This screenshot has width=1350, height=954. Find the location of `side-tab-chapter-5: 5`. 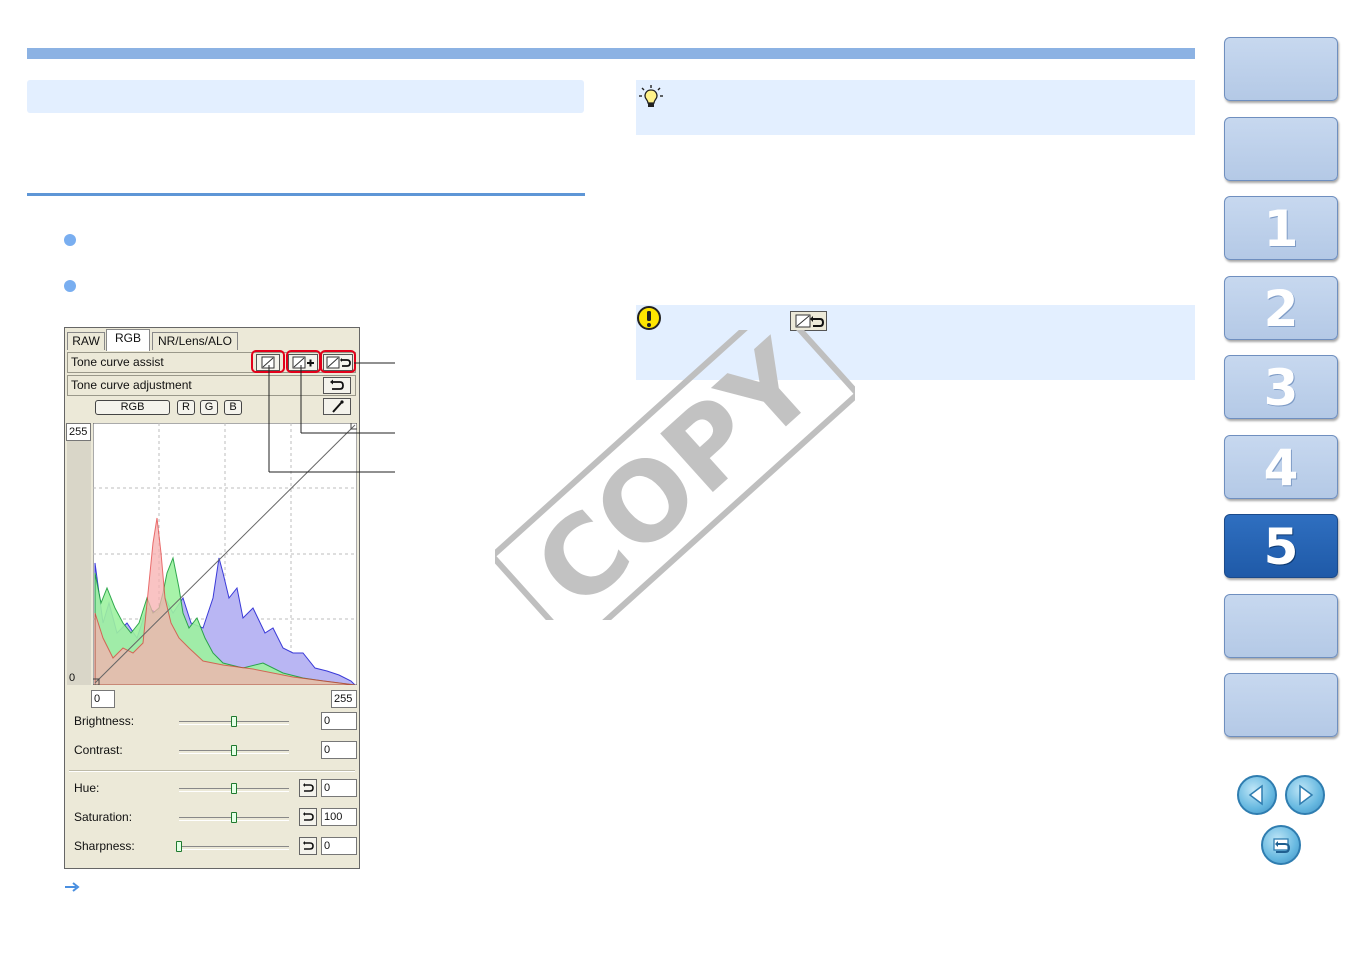

side-tab-chapter-5: 5 is located at coordinates (1281, 546).